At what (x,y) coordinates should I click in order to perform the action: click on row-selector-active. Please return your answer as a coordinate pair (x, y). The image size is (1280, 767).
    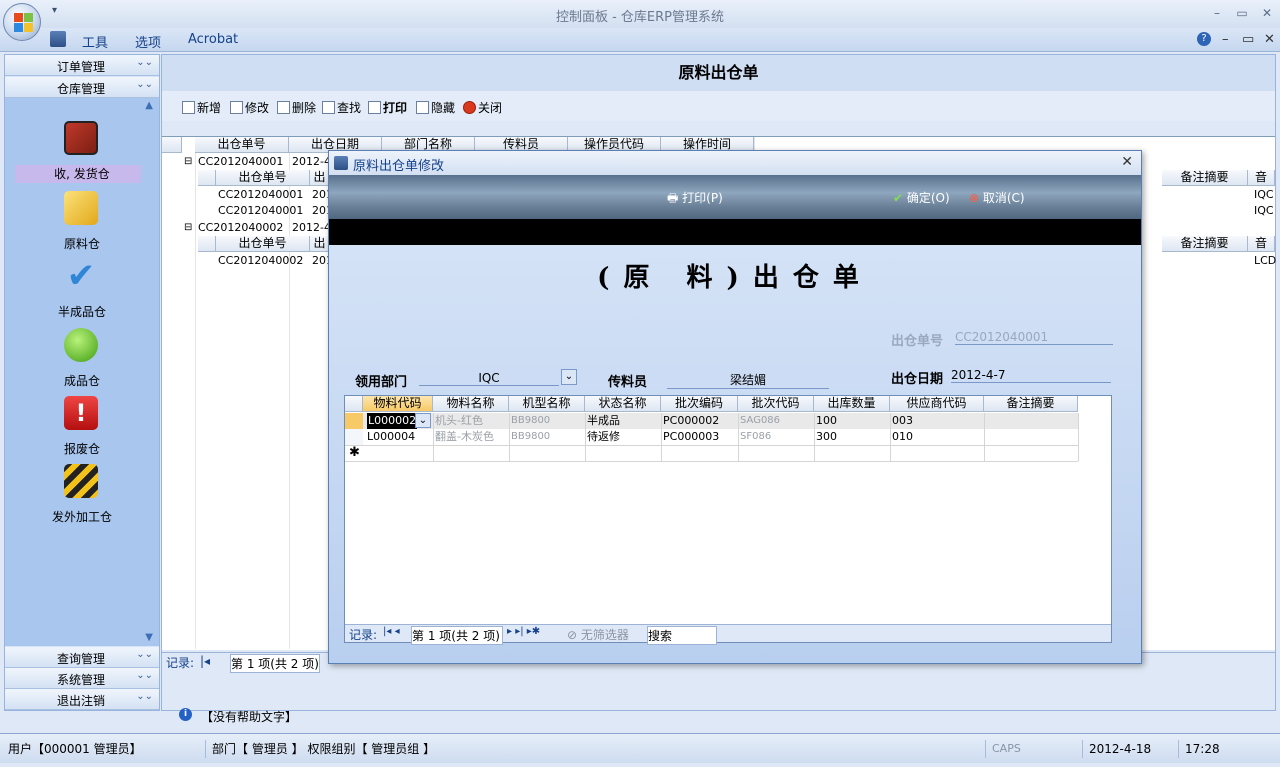
    Looking at the image, I should click on (354, 421).